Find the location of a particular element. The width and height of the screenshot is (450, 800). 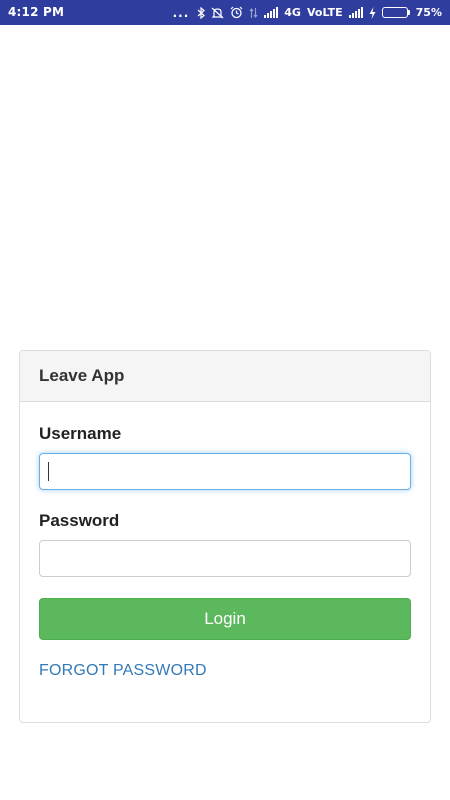

data-transfer-icon is located at coordinates (253, 13).